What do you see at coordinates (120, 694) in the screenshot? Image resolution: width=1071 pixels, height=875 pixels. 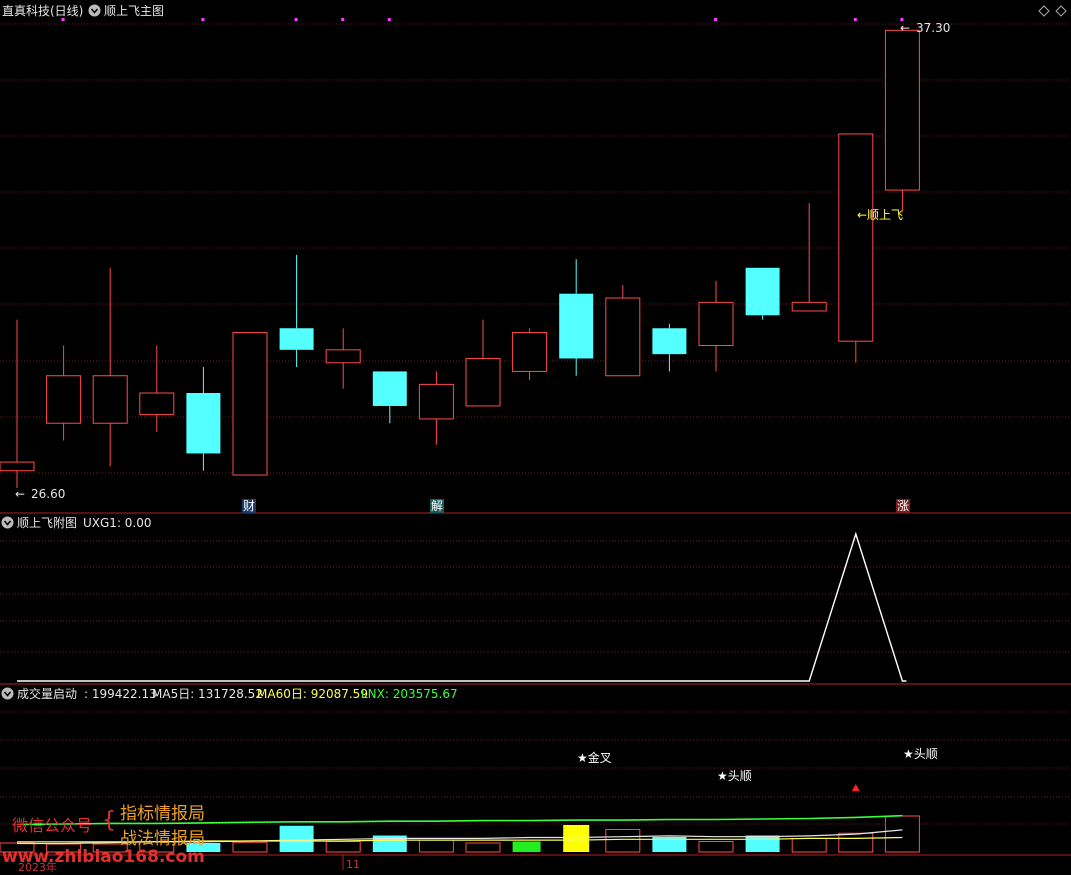 I see `volume-main-value: : 199422.13` at bounding box center [120, 694].